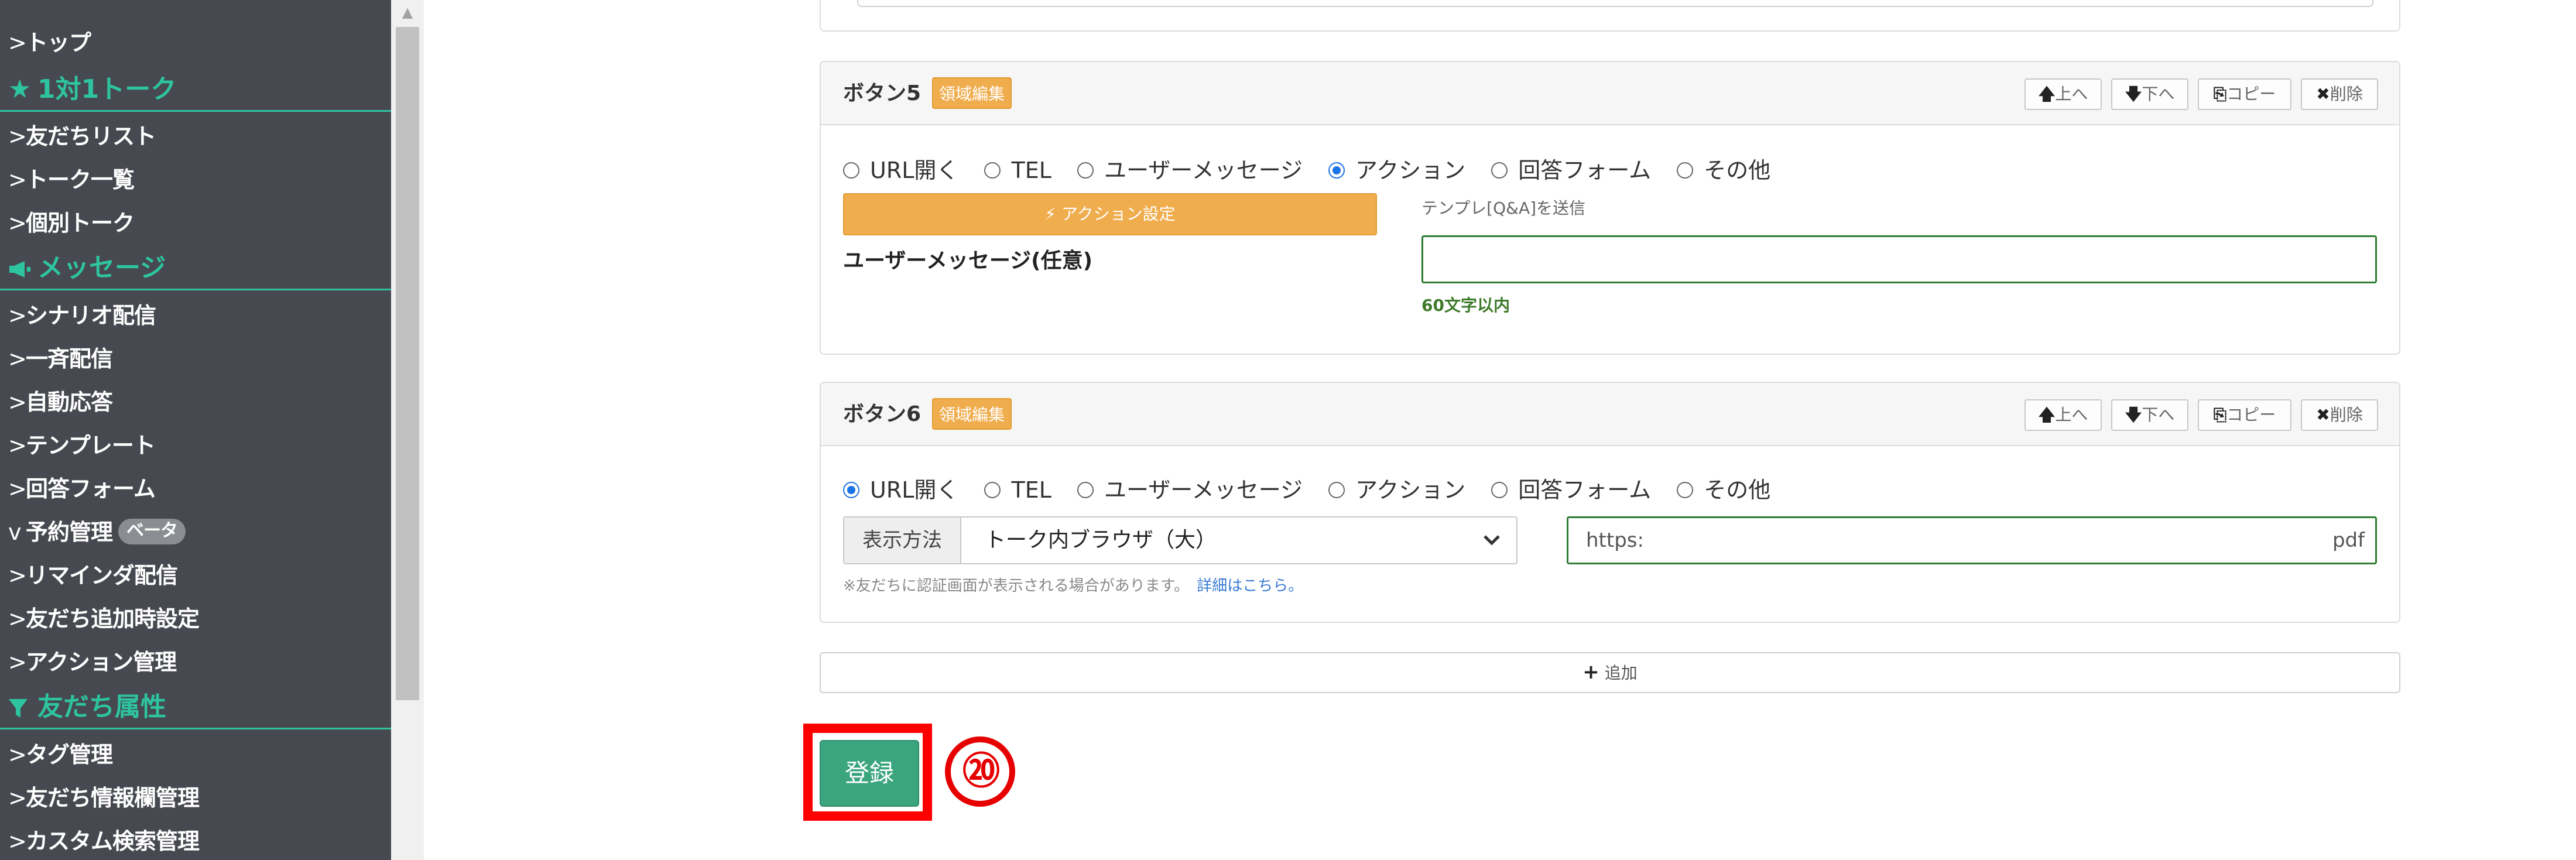 This screenshot has height=860, width=2576. Describe the element at coordinates (152, 531) in the screenshot. I see `beta-badge: ベータ` at that location.